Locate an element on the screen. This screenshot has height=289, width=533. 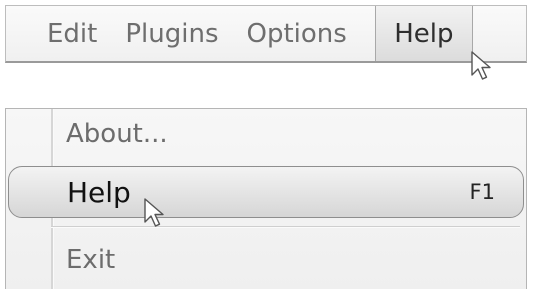
menu-options: Options is located at coordinates (297, 33).